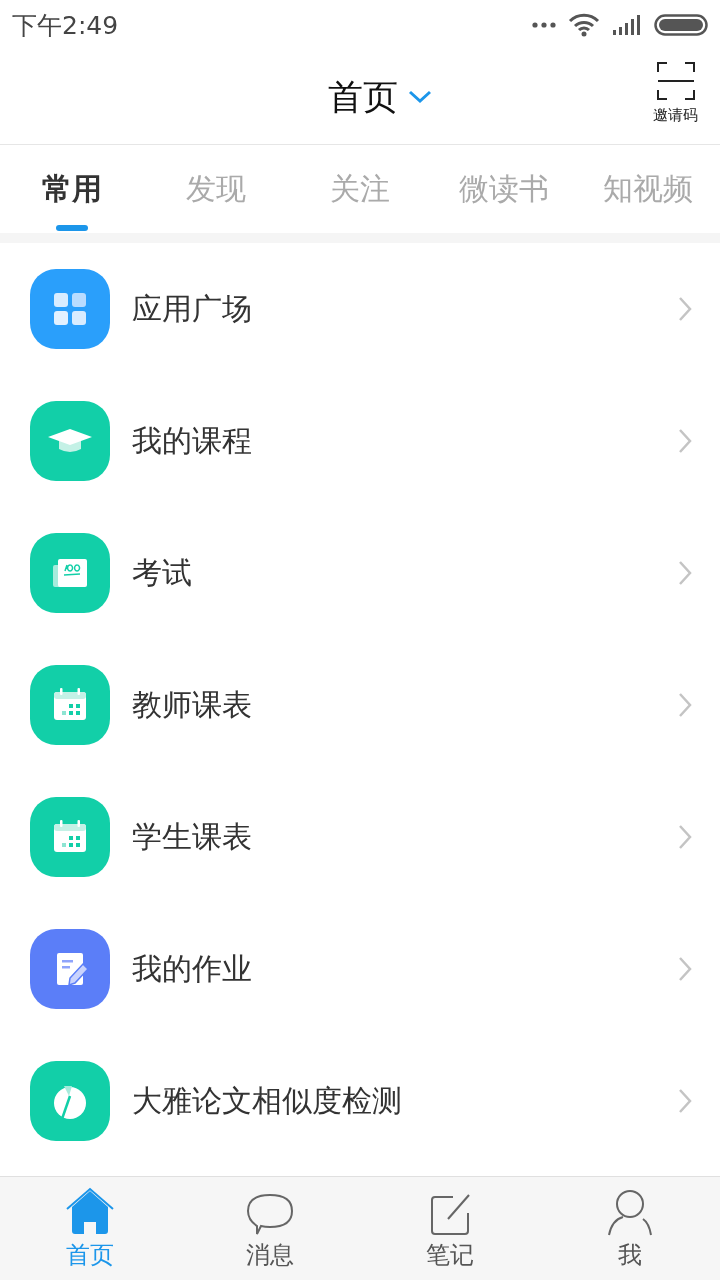  I want to click on menu-label: 应用广场, so click(192, 308).